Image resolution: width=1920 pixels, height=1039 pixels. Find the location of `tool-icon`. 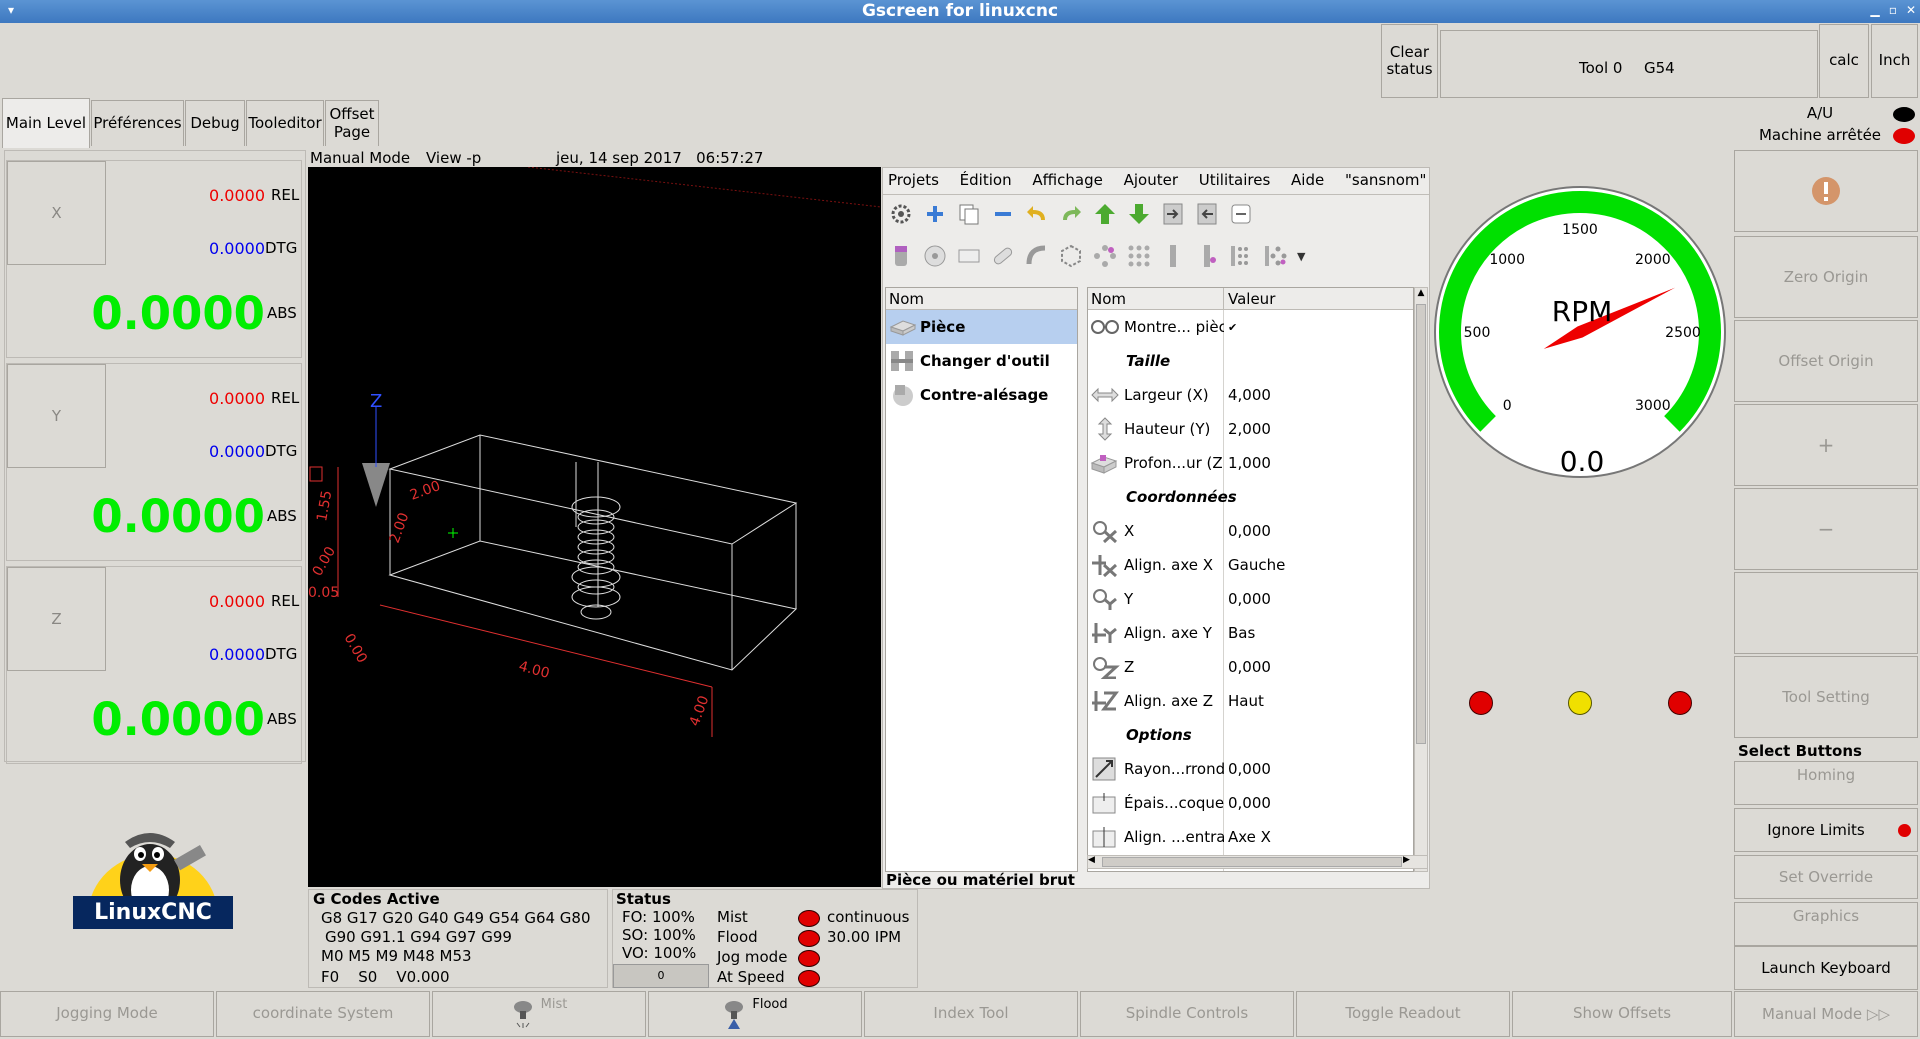

tool-icon is located at coordinates (901, 256).